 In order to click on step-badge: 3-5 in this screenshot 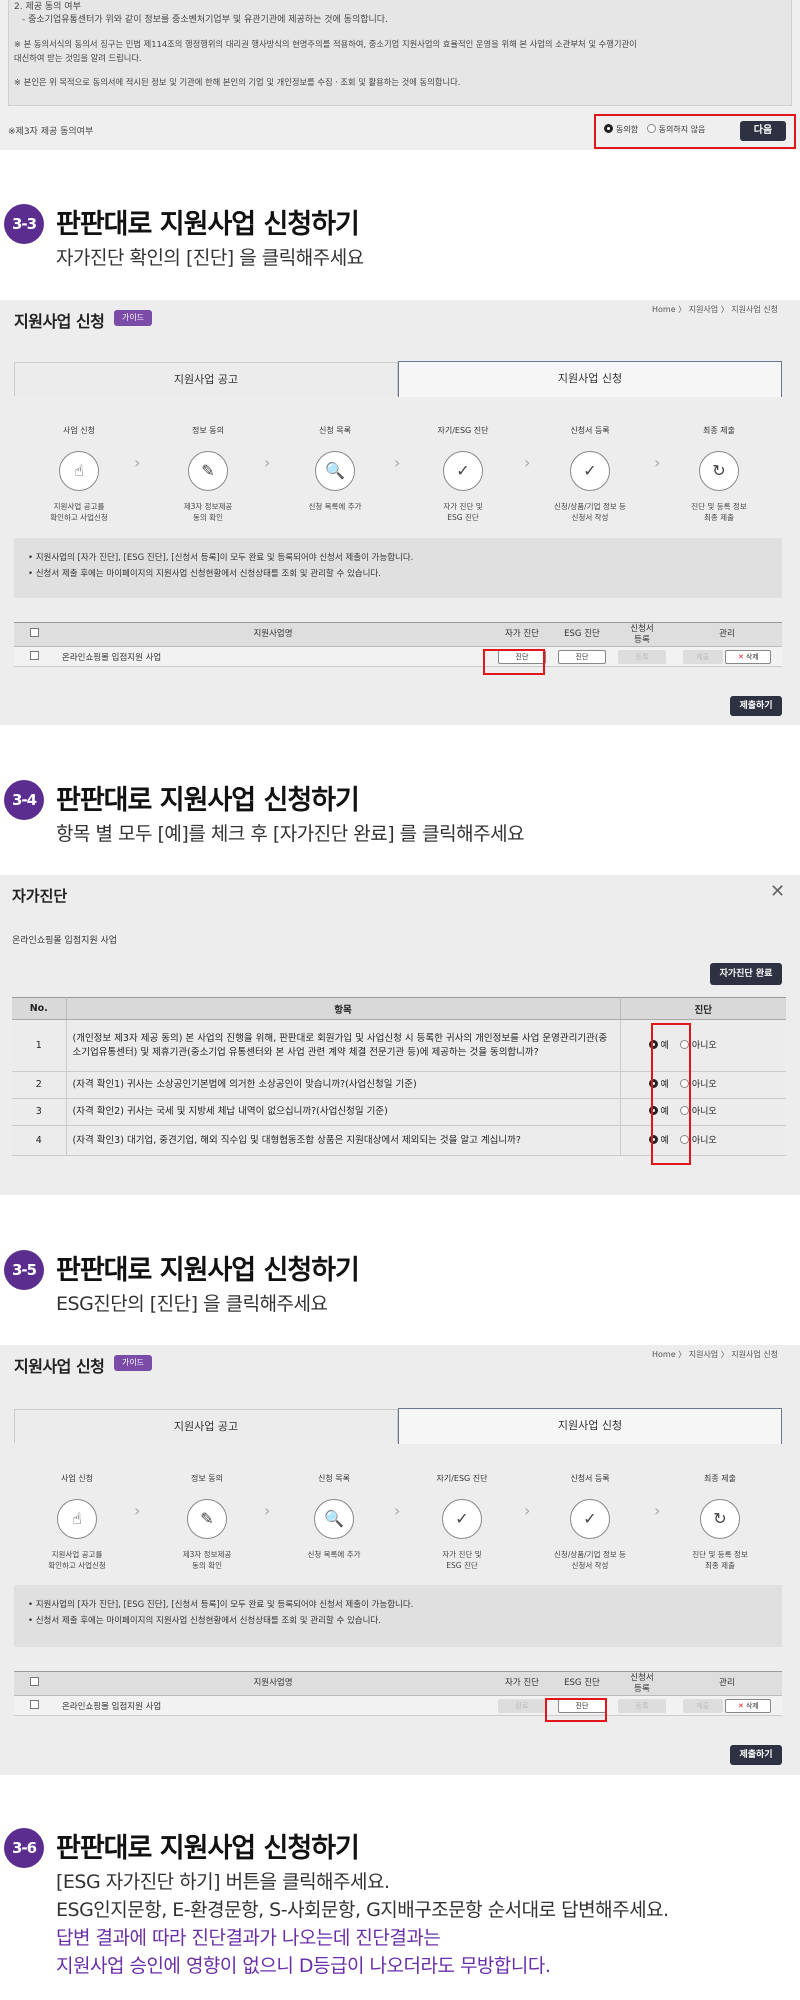, I will do `click(24, 1270)`.